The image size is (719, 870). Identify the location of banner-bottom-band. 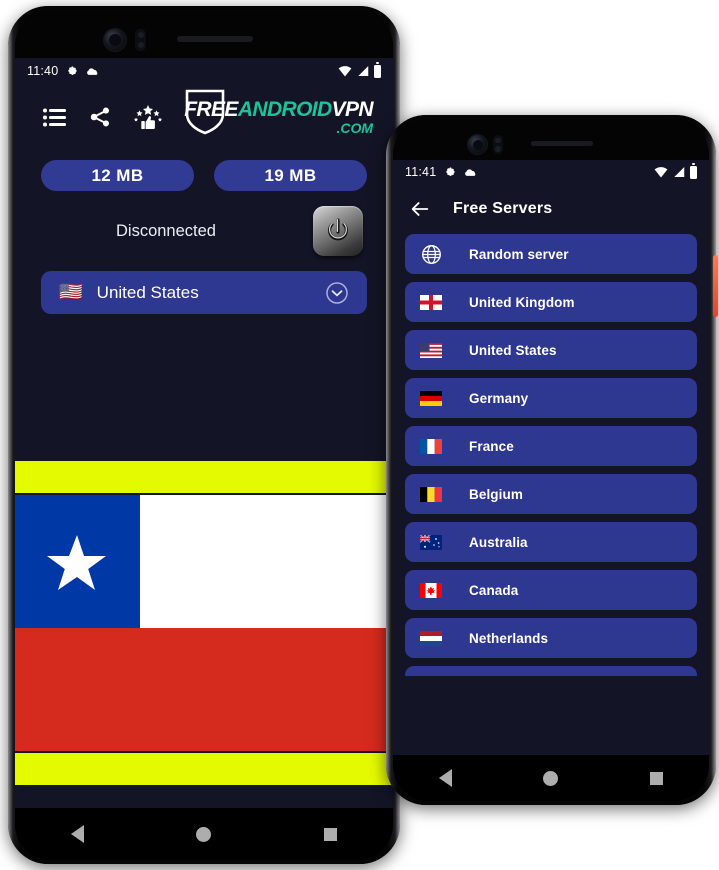
(204, 769).